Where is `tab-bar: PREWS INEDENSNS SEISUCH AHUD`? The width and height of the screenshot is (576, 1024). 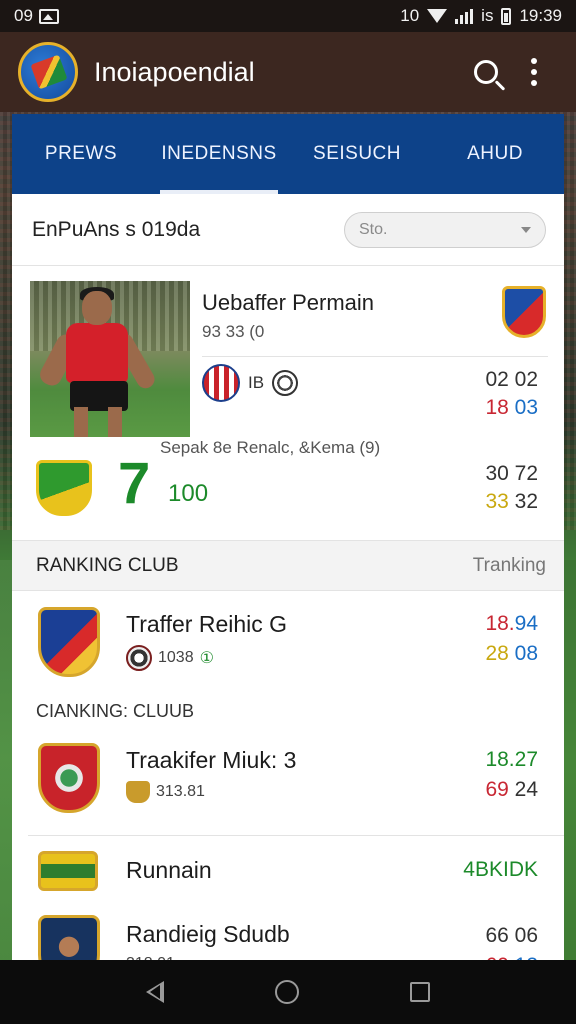 tab-bar: PREWS INEDENSNS SEISUCH AHUD is located at coordinates (288, 154).